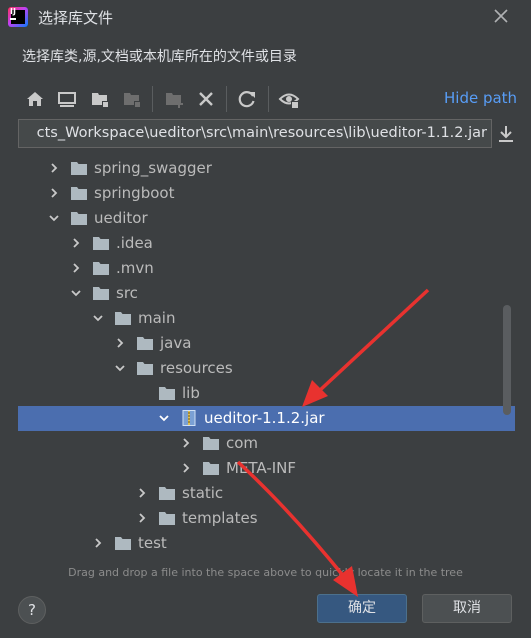 The width and height of the screenshot is (531, 638). Describe the element at coordinates (266, 518) in the screenshot. I see `tree-item-folder: templates` at that location.